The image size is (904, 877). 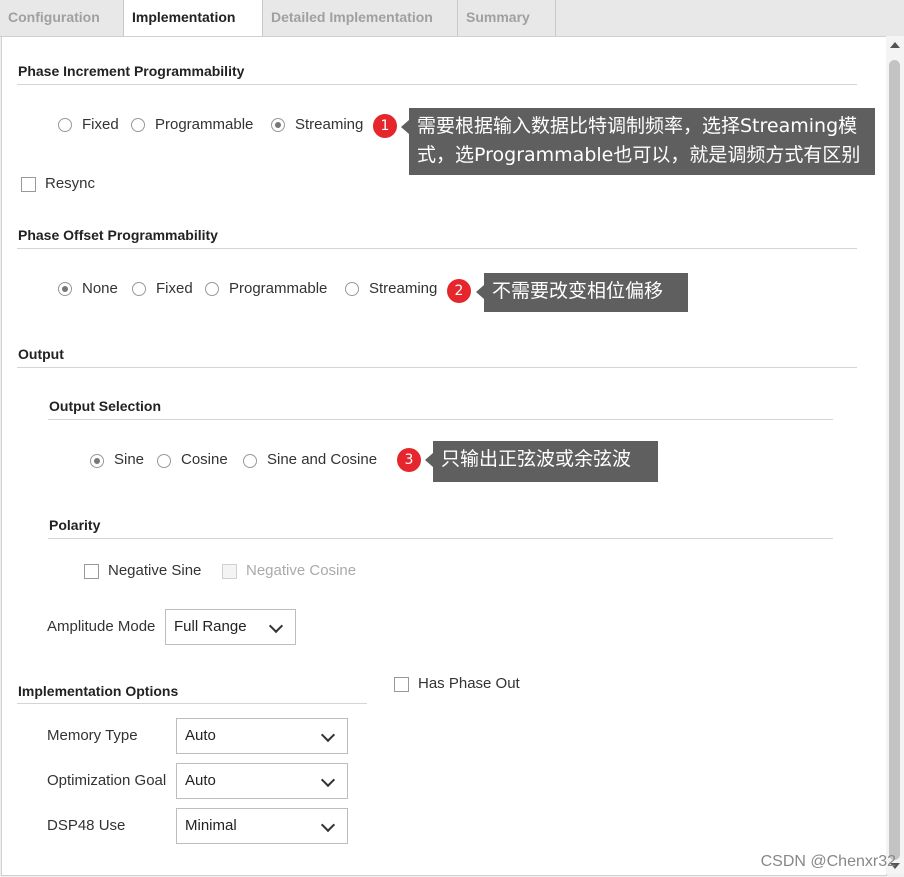 I want to click on radio-inc-programmable, so click(x=138, y=125).